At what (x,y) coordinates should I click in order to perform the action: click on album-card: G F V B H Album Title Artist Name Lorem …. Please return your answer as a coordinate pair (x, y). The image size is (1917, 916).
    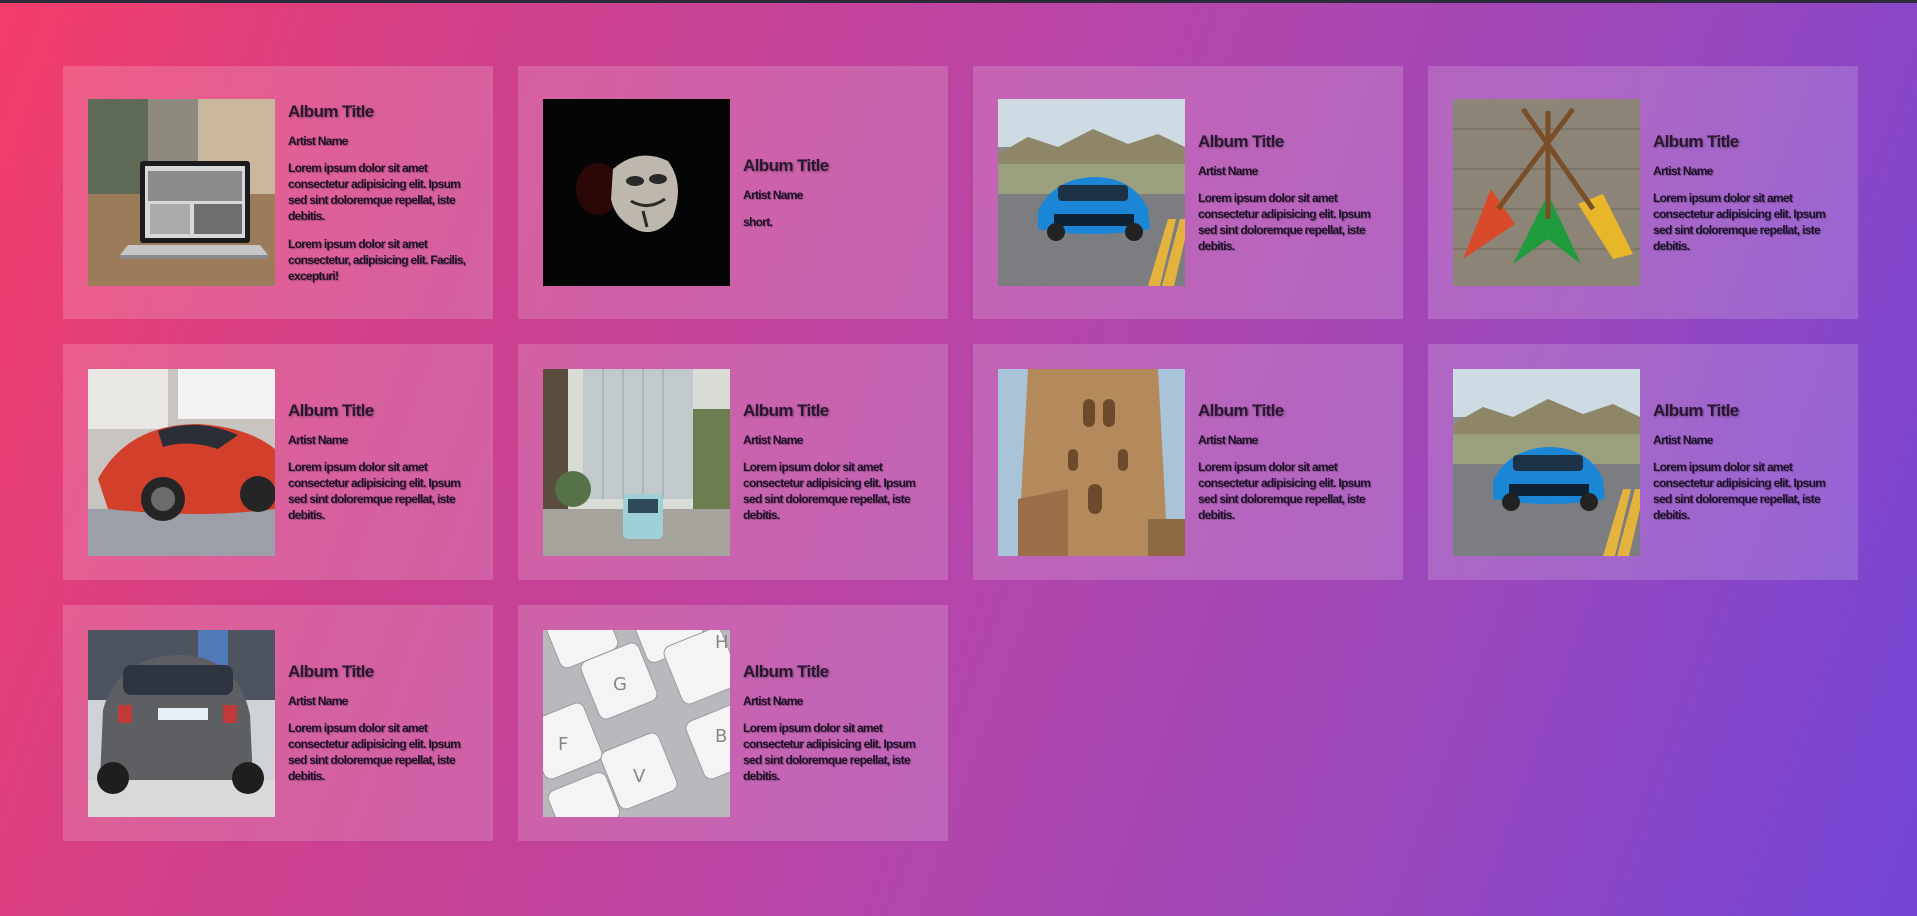
    Looking at the image, I should click on (733, 723).